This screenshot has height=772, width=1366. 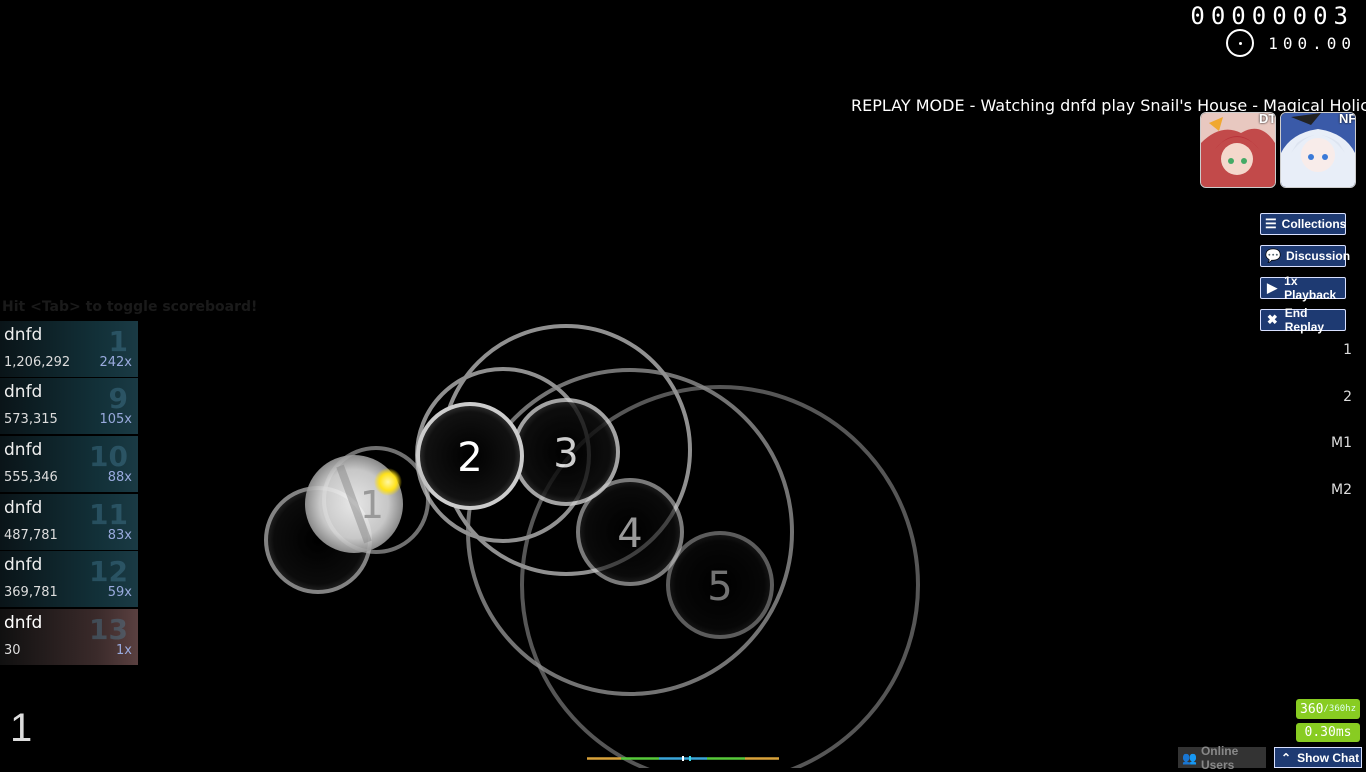 I want to click on hit-circle-number: 5, so click(x=719, y=587).